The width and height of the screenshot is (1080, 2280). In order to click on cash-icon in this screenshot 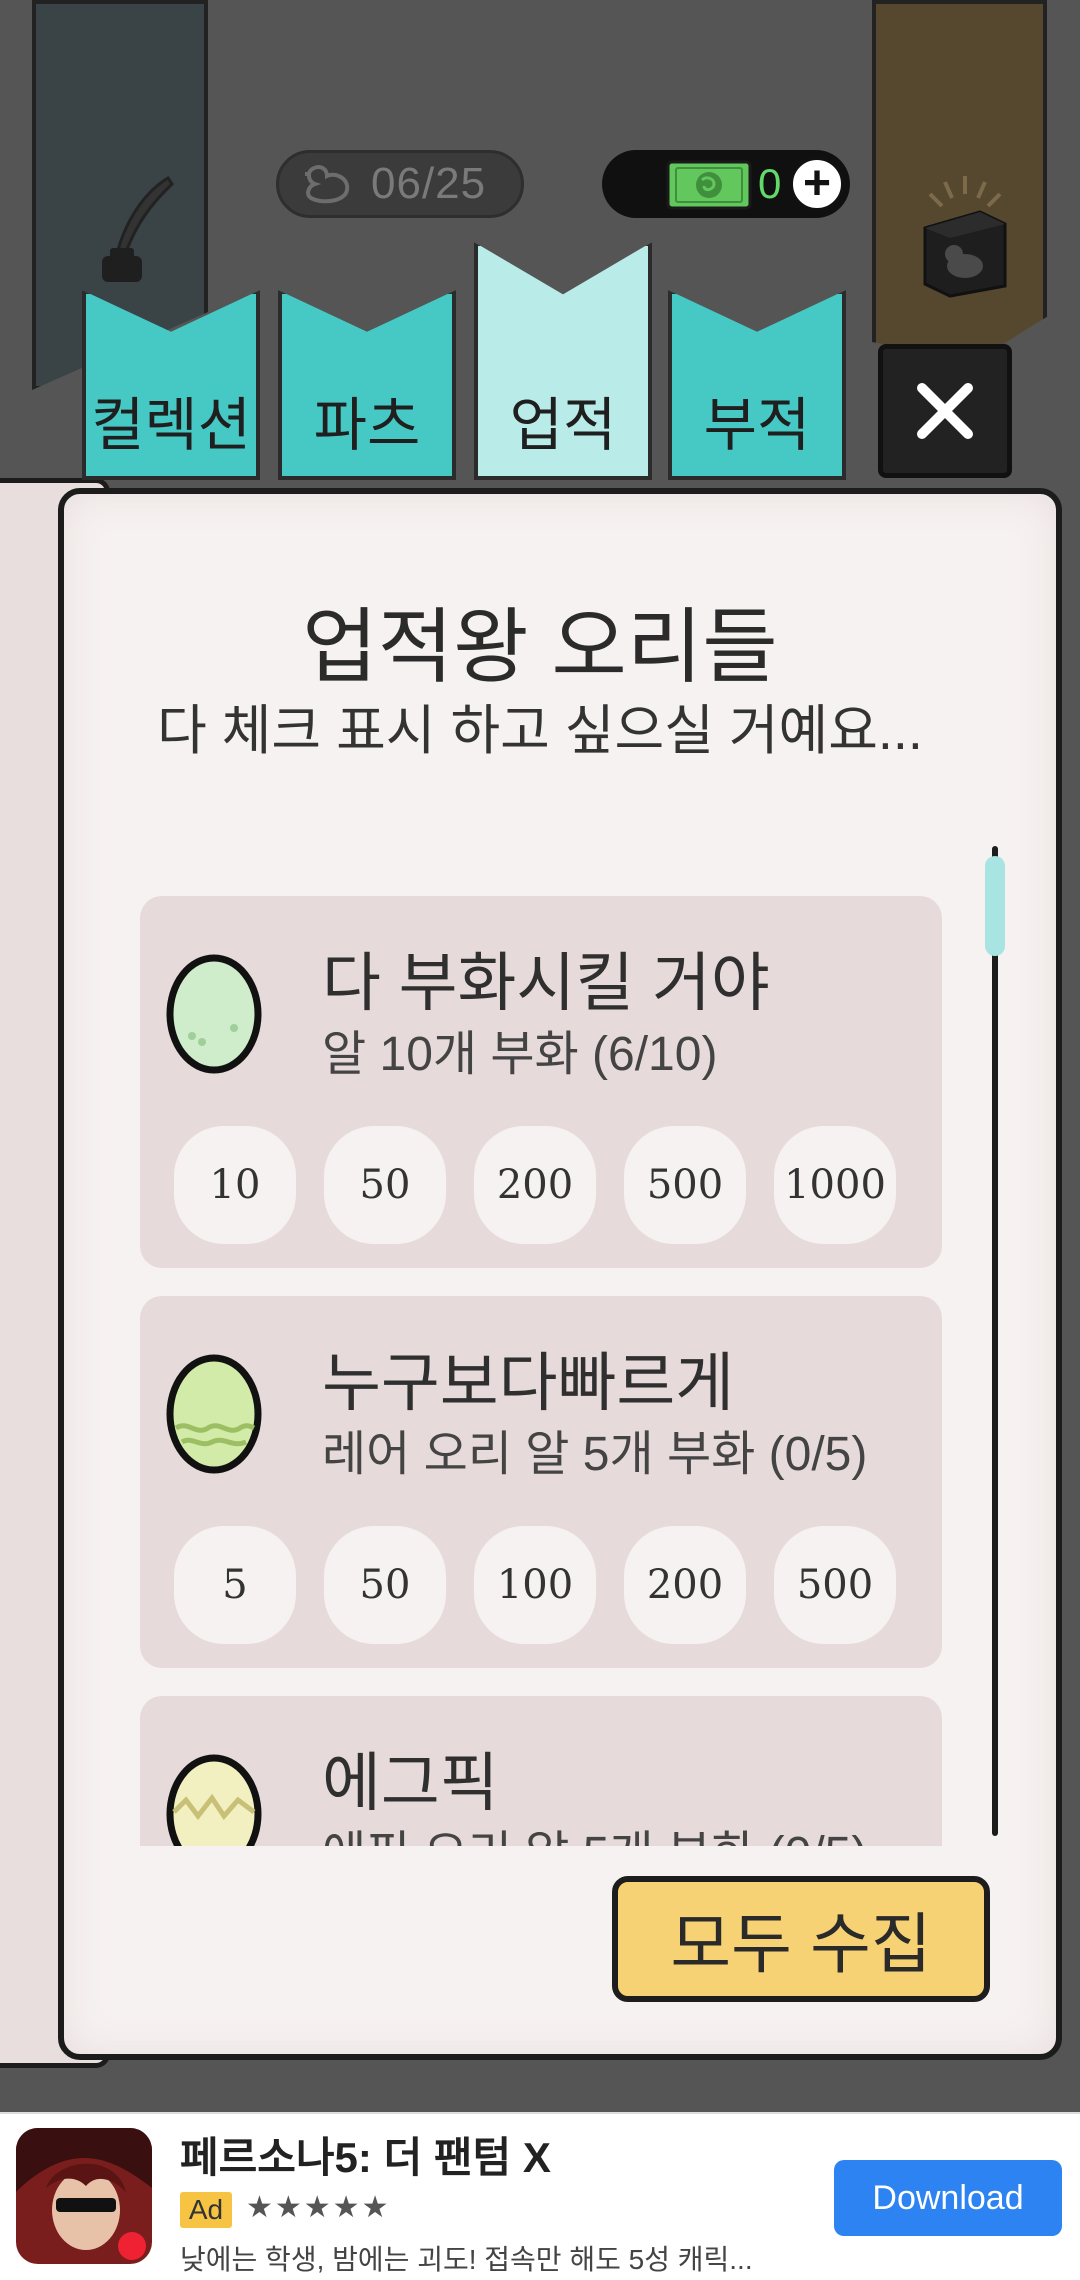, I will do `click(709, 185)`.